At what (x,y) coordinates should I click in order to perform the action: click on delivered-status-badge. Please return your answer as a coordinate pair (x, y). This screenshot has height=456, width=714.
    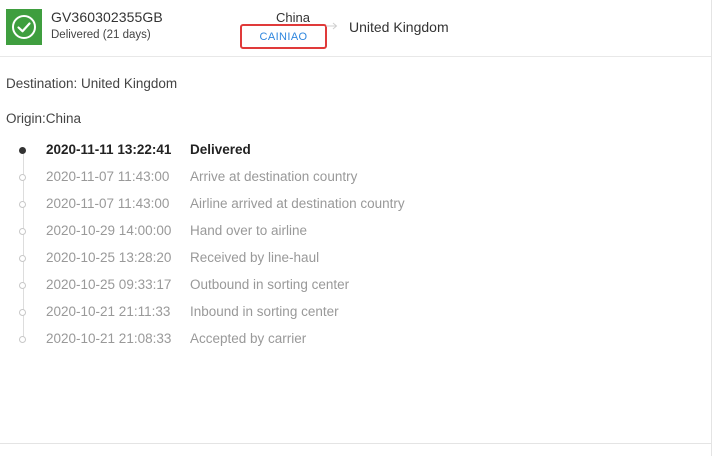
    Looking at the image, I should click on (24, 27).